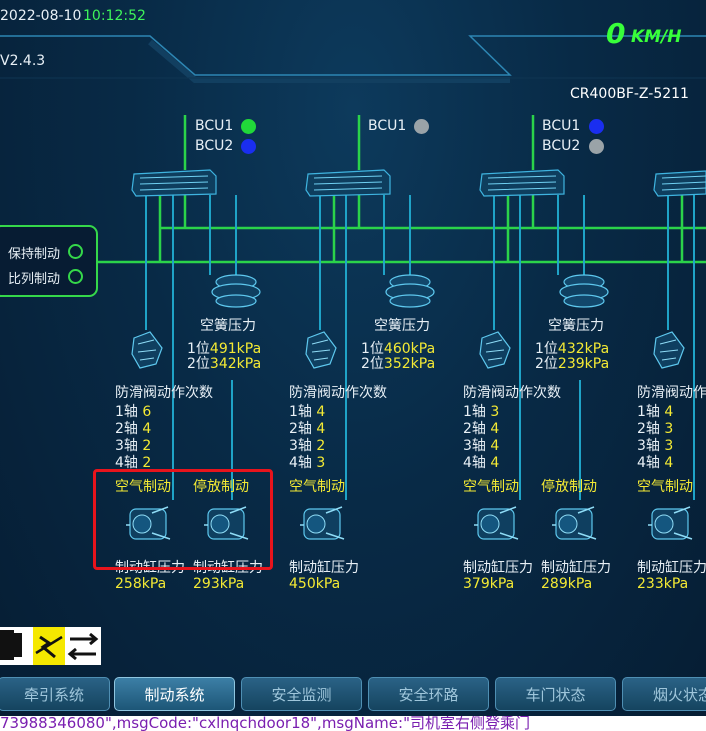  I want to click on car3-parking-brake-cylinder-icon, so click(574, 523).